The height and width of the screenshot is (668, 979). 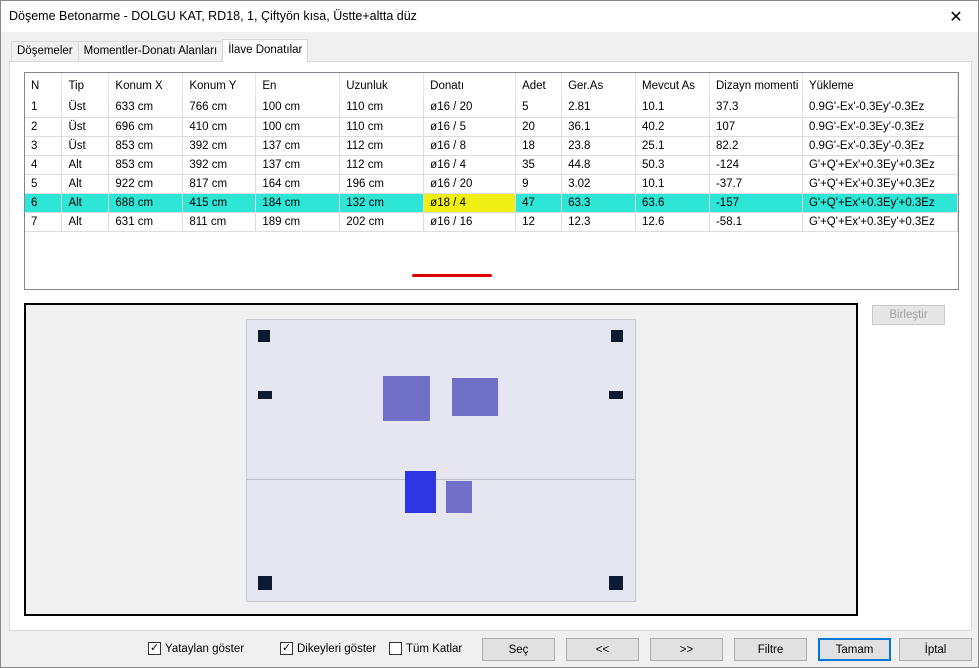 What do you see at coordinates (205, 648) in the screenshot?
I see `checkbox-label: Yataylan göster` at bounding box center [205, 648].